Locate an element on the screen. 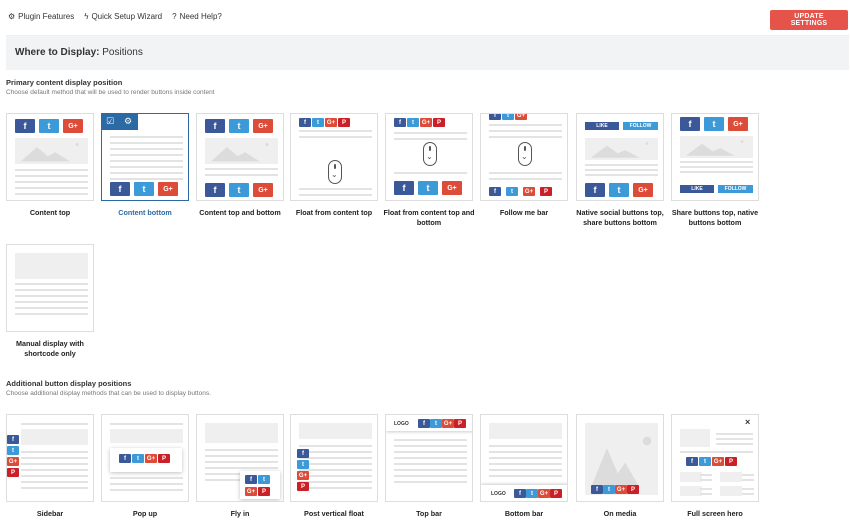  plugin-features-link: ⚙ Plugin Features is located at coordinates (41, 16).